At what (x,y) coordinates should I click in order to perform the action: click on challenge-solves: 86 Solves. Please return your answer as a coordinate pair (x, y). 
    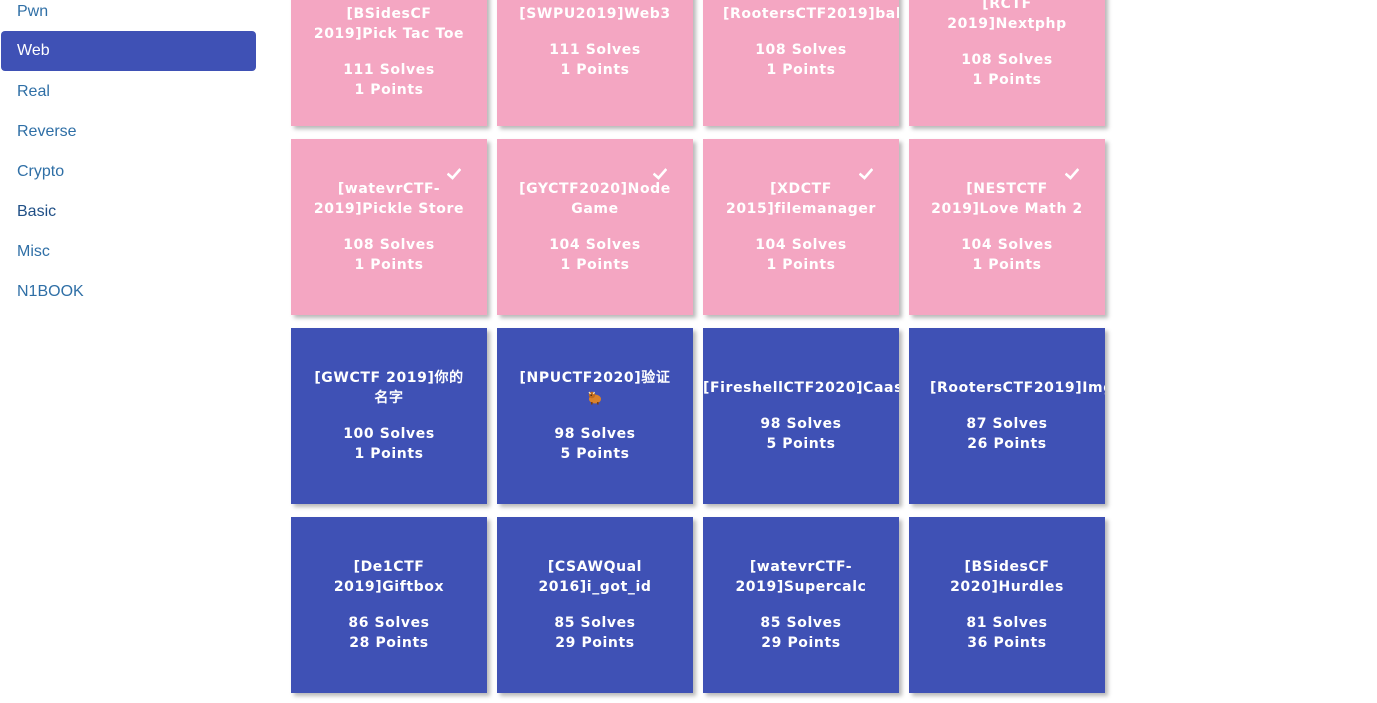
    Looking at the image, I should click on (389, 623).